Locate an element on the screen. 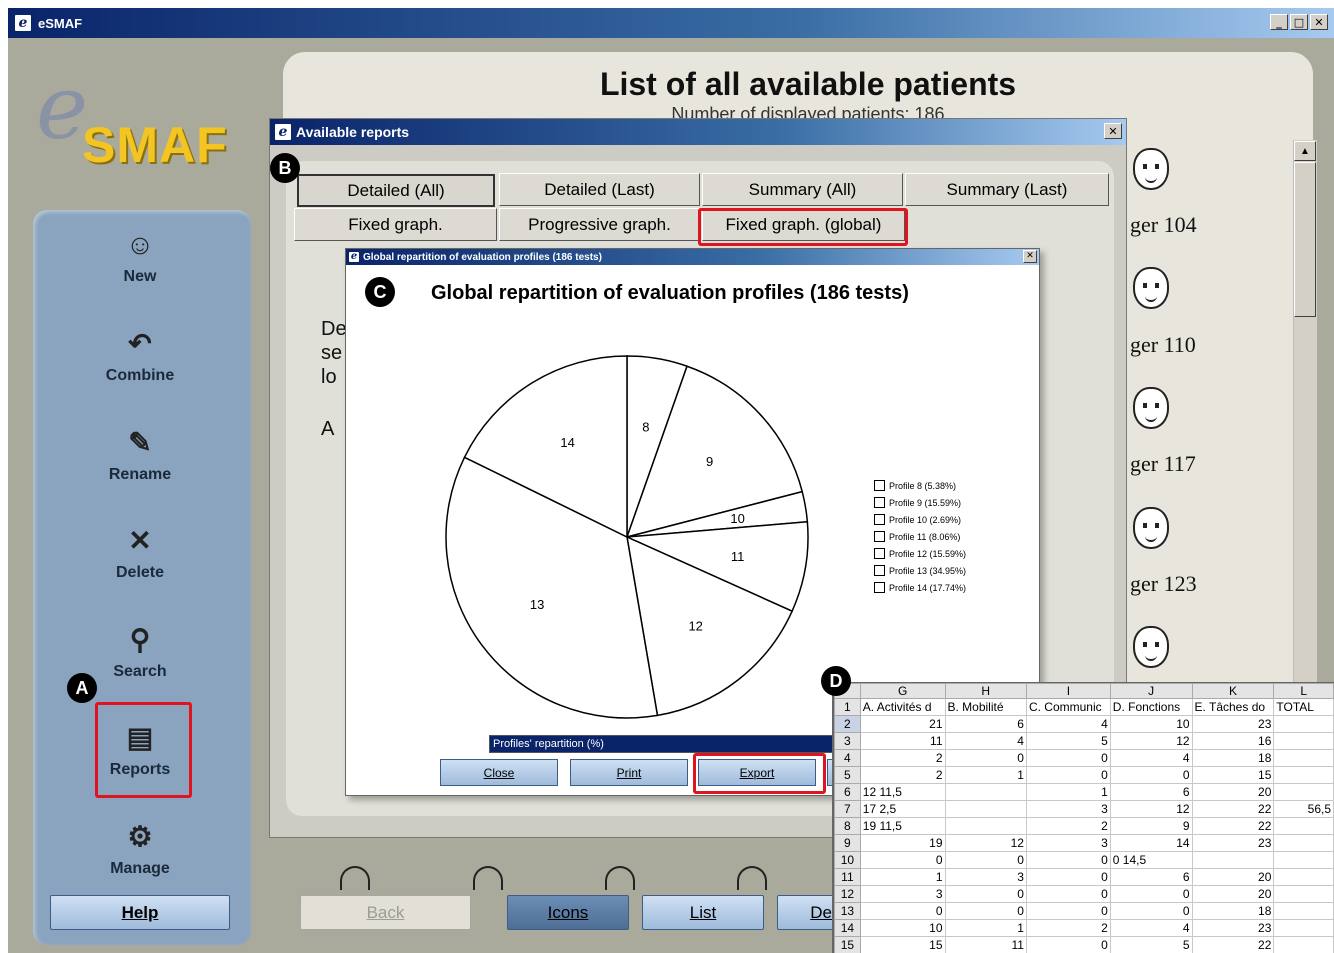 This screenshot has height=953, width=1334. table-cell: 56,5 is located at coordinates (1303, 809).